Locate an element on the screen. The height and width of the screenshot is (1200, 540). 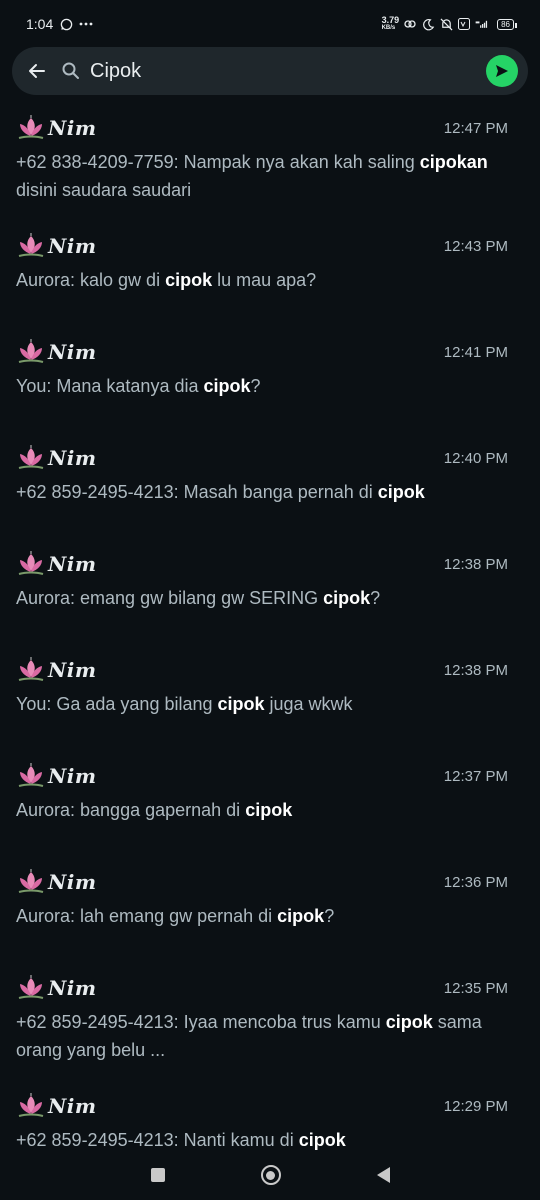
message-time: 12:36 PM is located at coordinates (475, 882).